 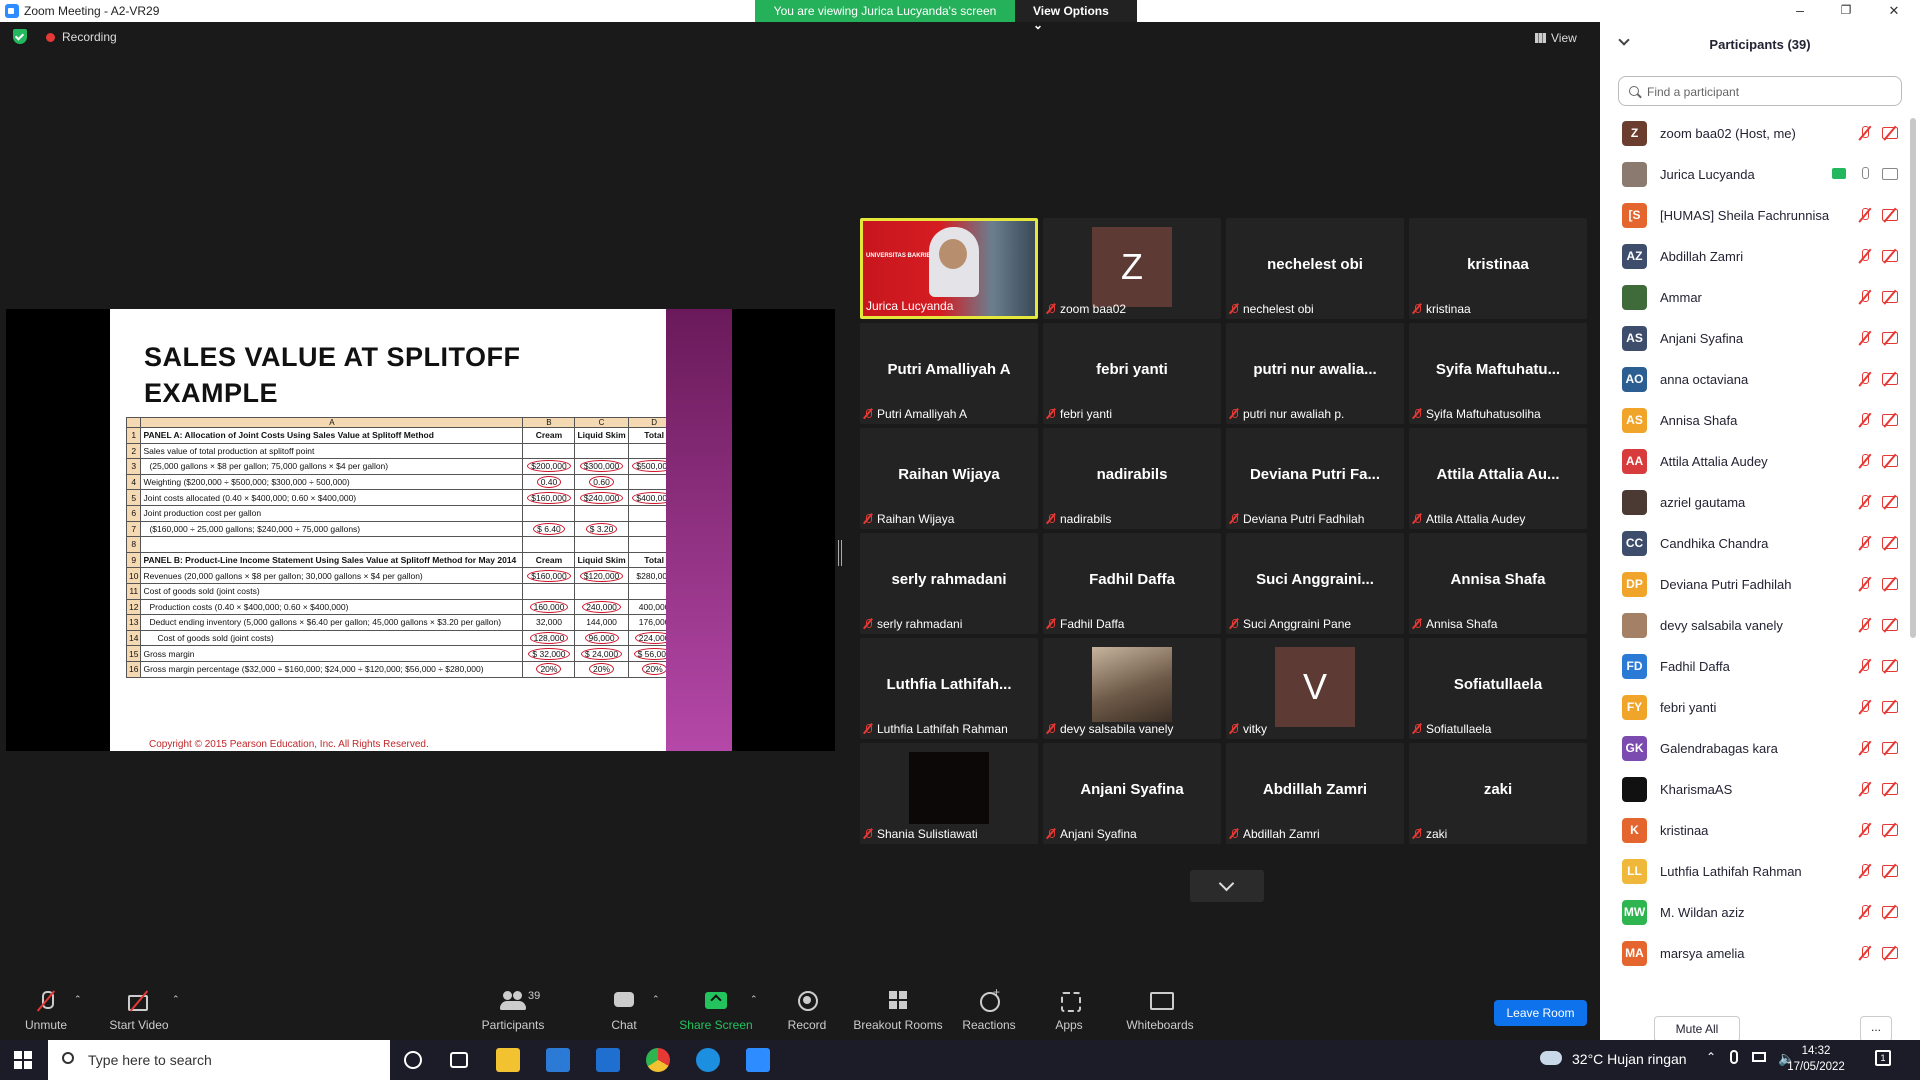 What do you see at coordinates (807, 1011) in the screenshot?
I see `record-button: Record` at bounding box center [807, 1011].